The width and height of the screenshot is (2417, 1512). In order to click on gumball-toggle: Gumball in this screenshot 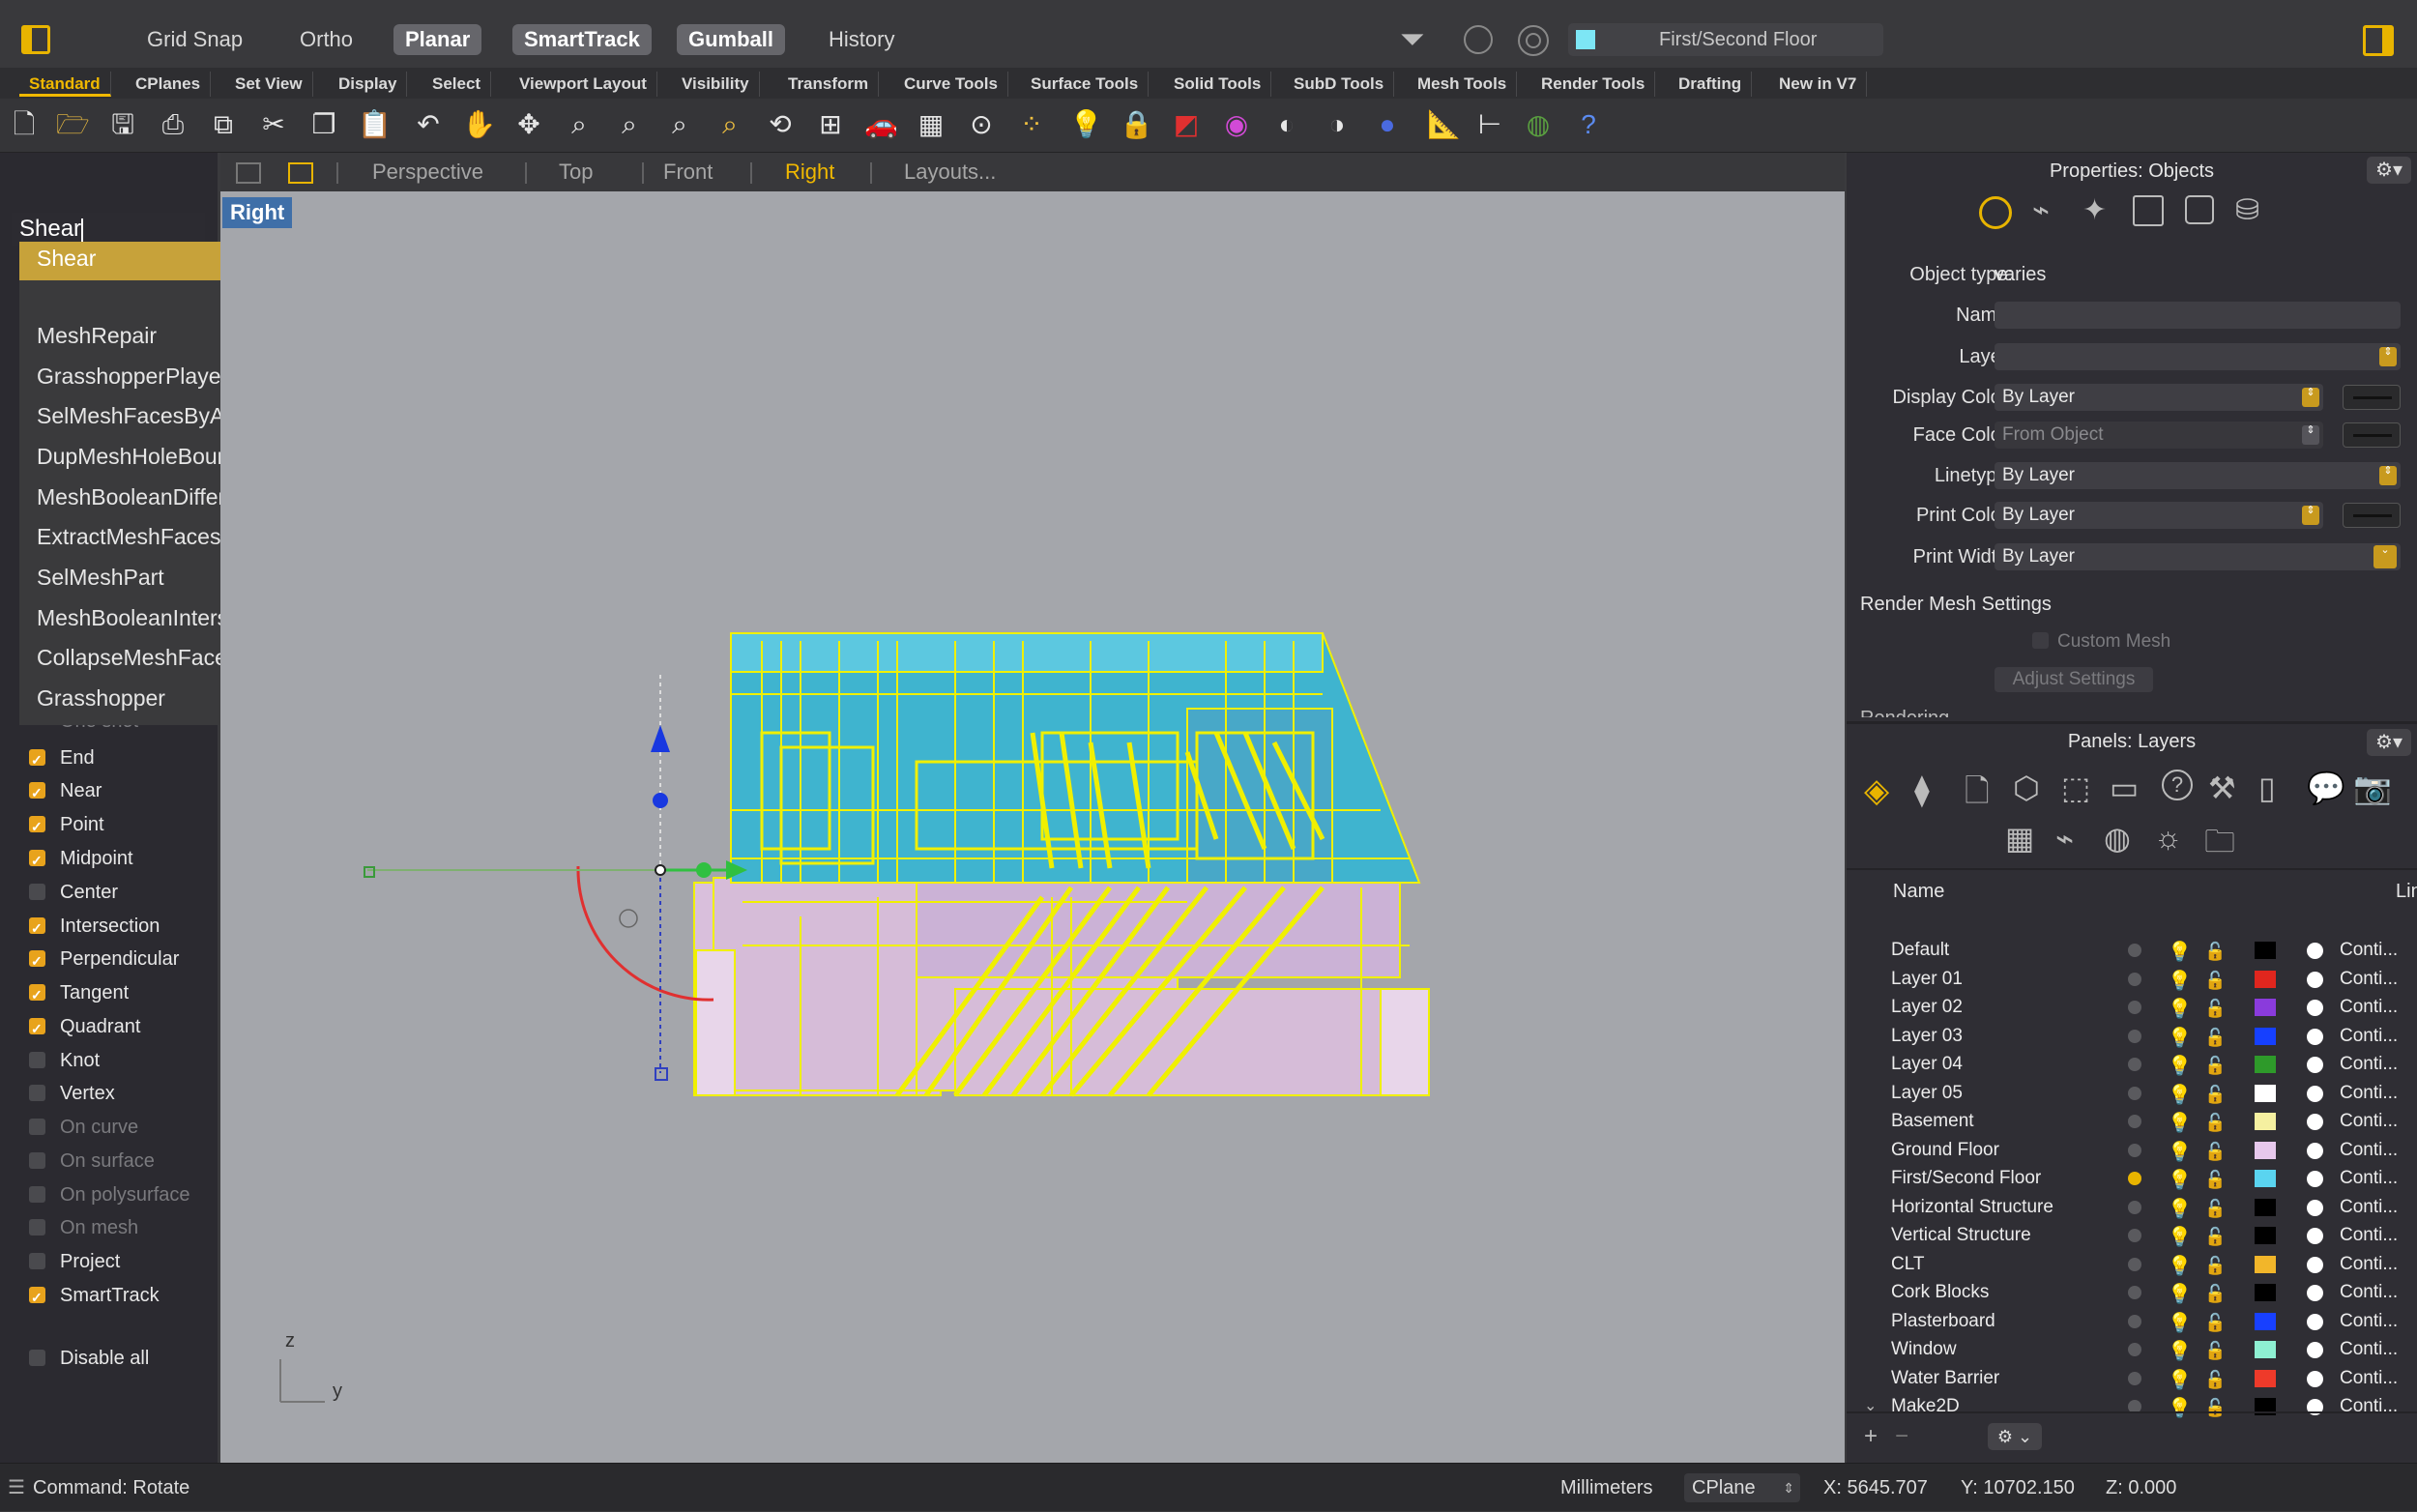, I will do `click(731, 39)`.